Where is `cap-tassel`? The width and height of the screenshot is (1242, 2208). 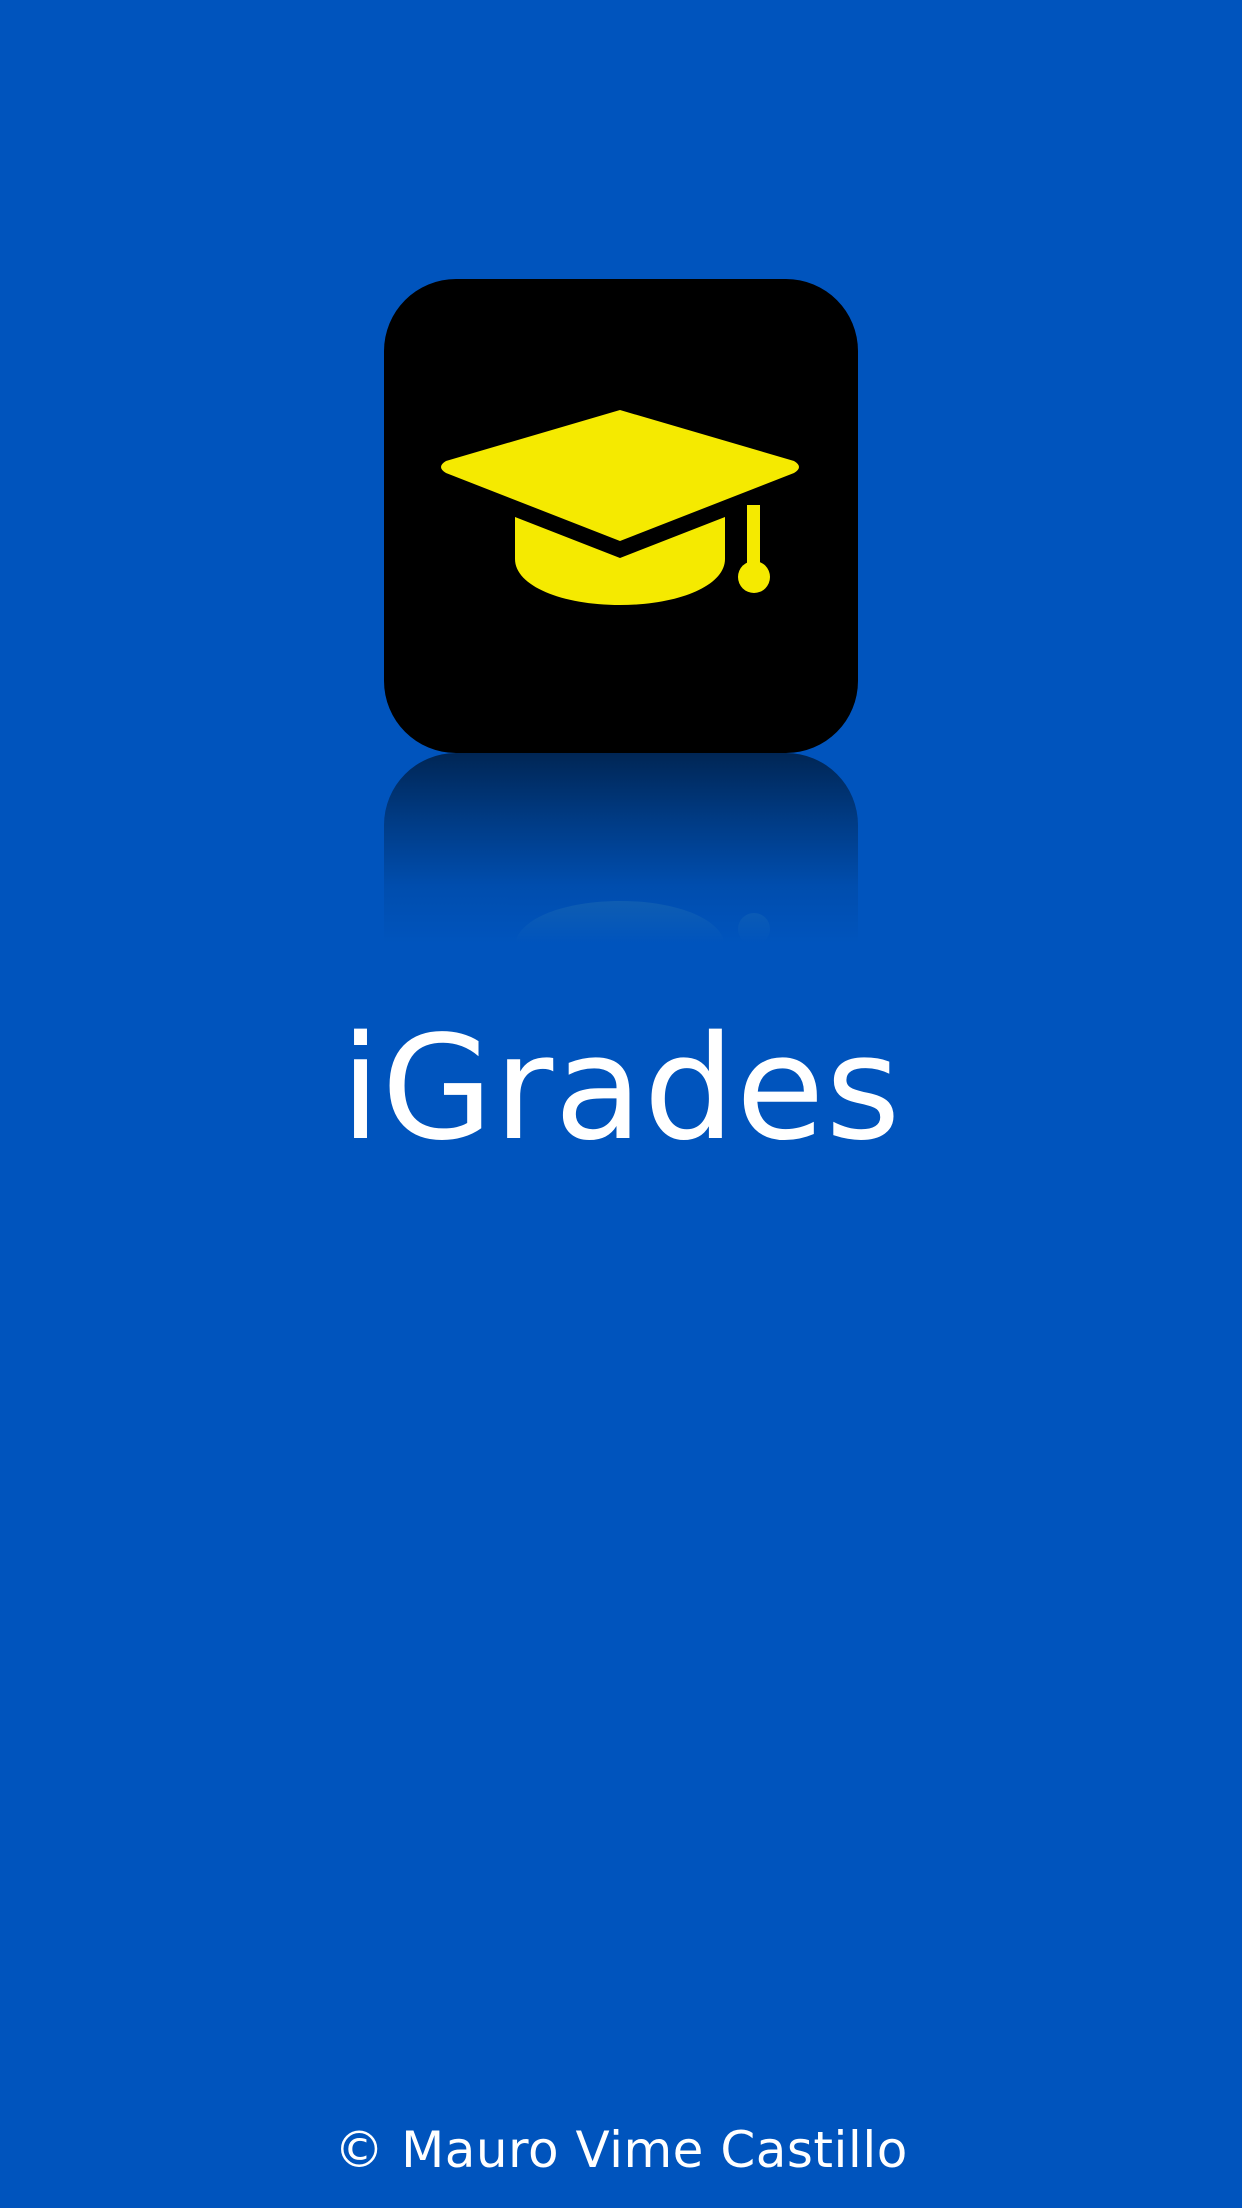
cap-tassel is located at coordinates (754, 577).